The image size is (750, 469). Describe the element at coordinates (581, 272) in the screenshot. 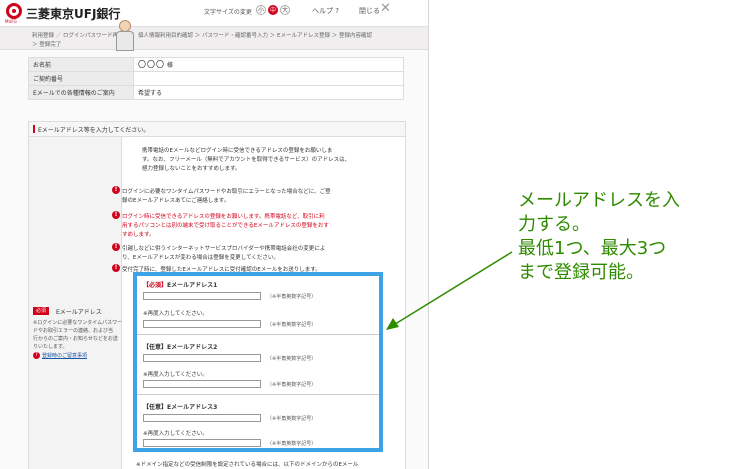

I see `annotation-line: まで登録可能。` at that location.